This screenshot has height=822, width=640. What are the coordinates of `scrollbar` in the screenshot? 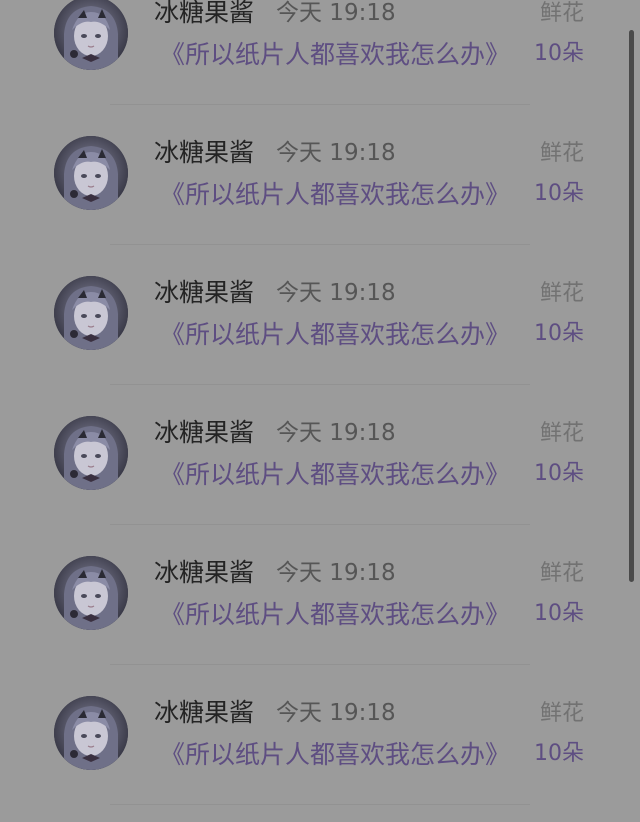 It's located at (631, 306).